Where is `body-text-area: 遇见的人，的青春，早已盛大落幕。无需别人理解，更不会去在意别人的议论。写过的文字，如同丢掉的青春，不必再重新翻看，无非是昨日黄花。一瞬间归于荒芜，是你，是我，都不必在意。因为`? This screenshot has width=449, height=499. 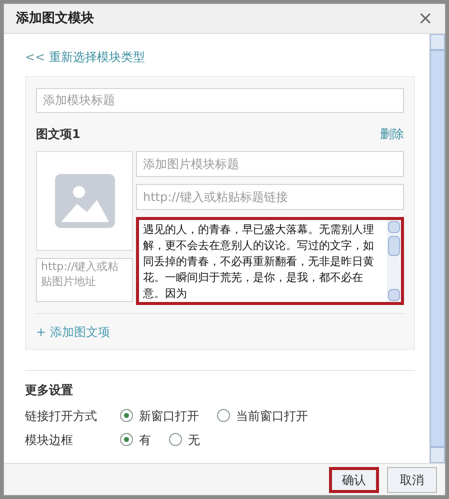
body-text-area: 遇见的人，的青春，早已盛大落幕。无需别人理解，更不会去在意别人的议论。写过的文字，如同丢掉的青春，不必再重新翻看，无非是昨日黄花。一瞬间归于荒芜，是你，是我，都不必在意。因为 is located at coordinates (270, 260).